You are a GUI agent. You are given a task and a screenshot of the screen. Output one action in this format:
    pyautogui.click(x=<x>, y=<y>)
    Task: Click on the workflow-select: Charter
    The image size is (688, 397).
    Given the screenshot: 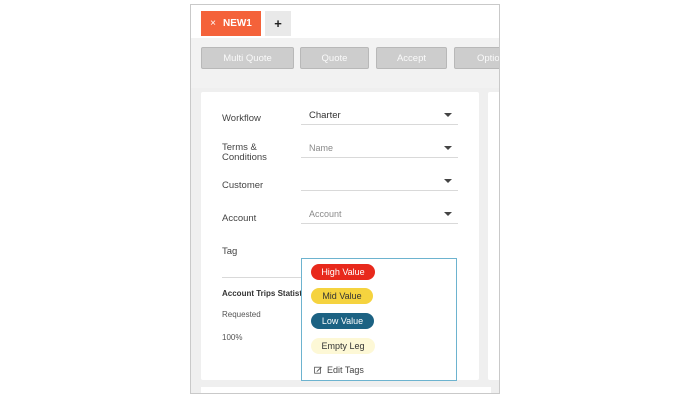 What is the action you would take?
    pyautogui.click(x=379, y=115)
    